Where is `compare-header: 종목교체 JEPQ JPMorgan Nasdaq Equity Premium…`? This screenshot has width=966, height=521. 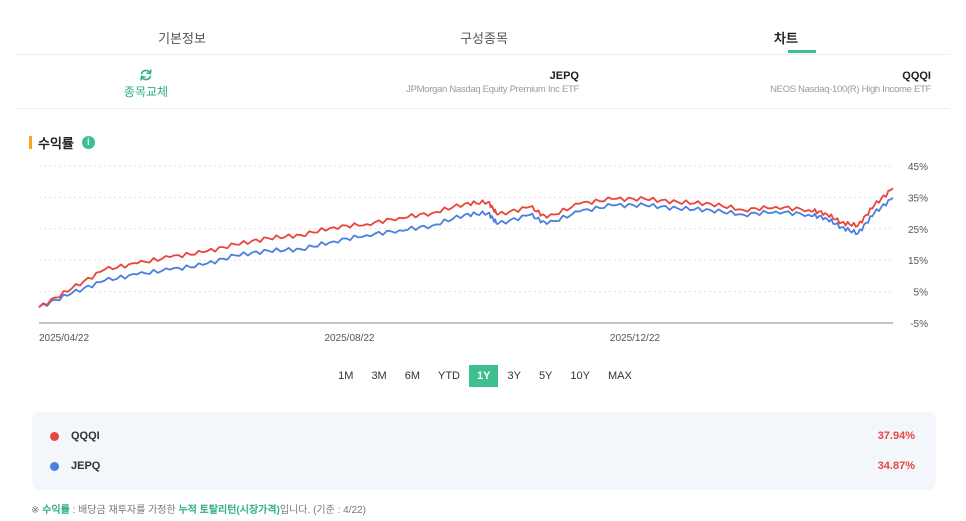 compare-header: 종목교체 JEPQ JPMorgan Nasdaq Equity Premium… is located at coordinates (483, 82).